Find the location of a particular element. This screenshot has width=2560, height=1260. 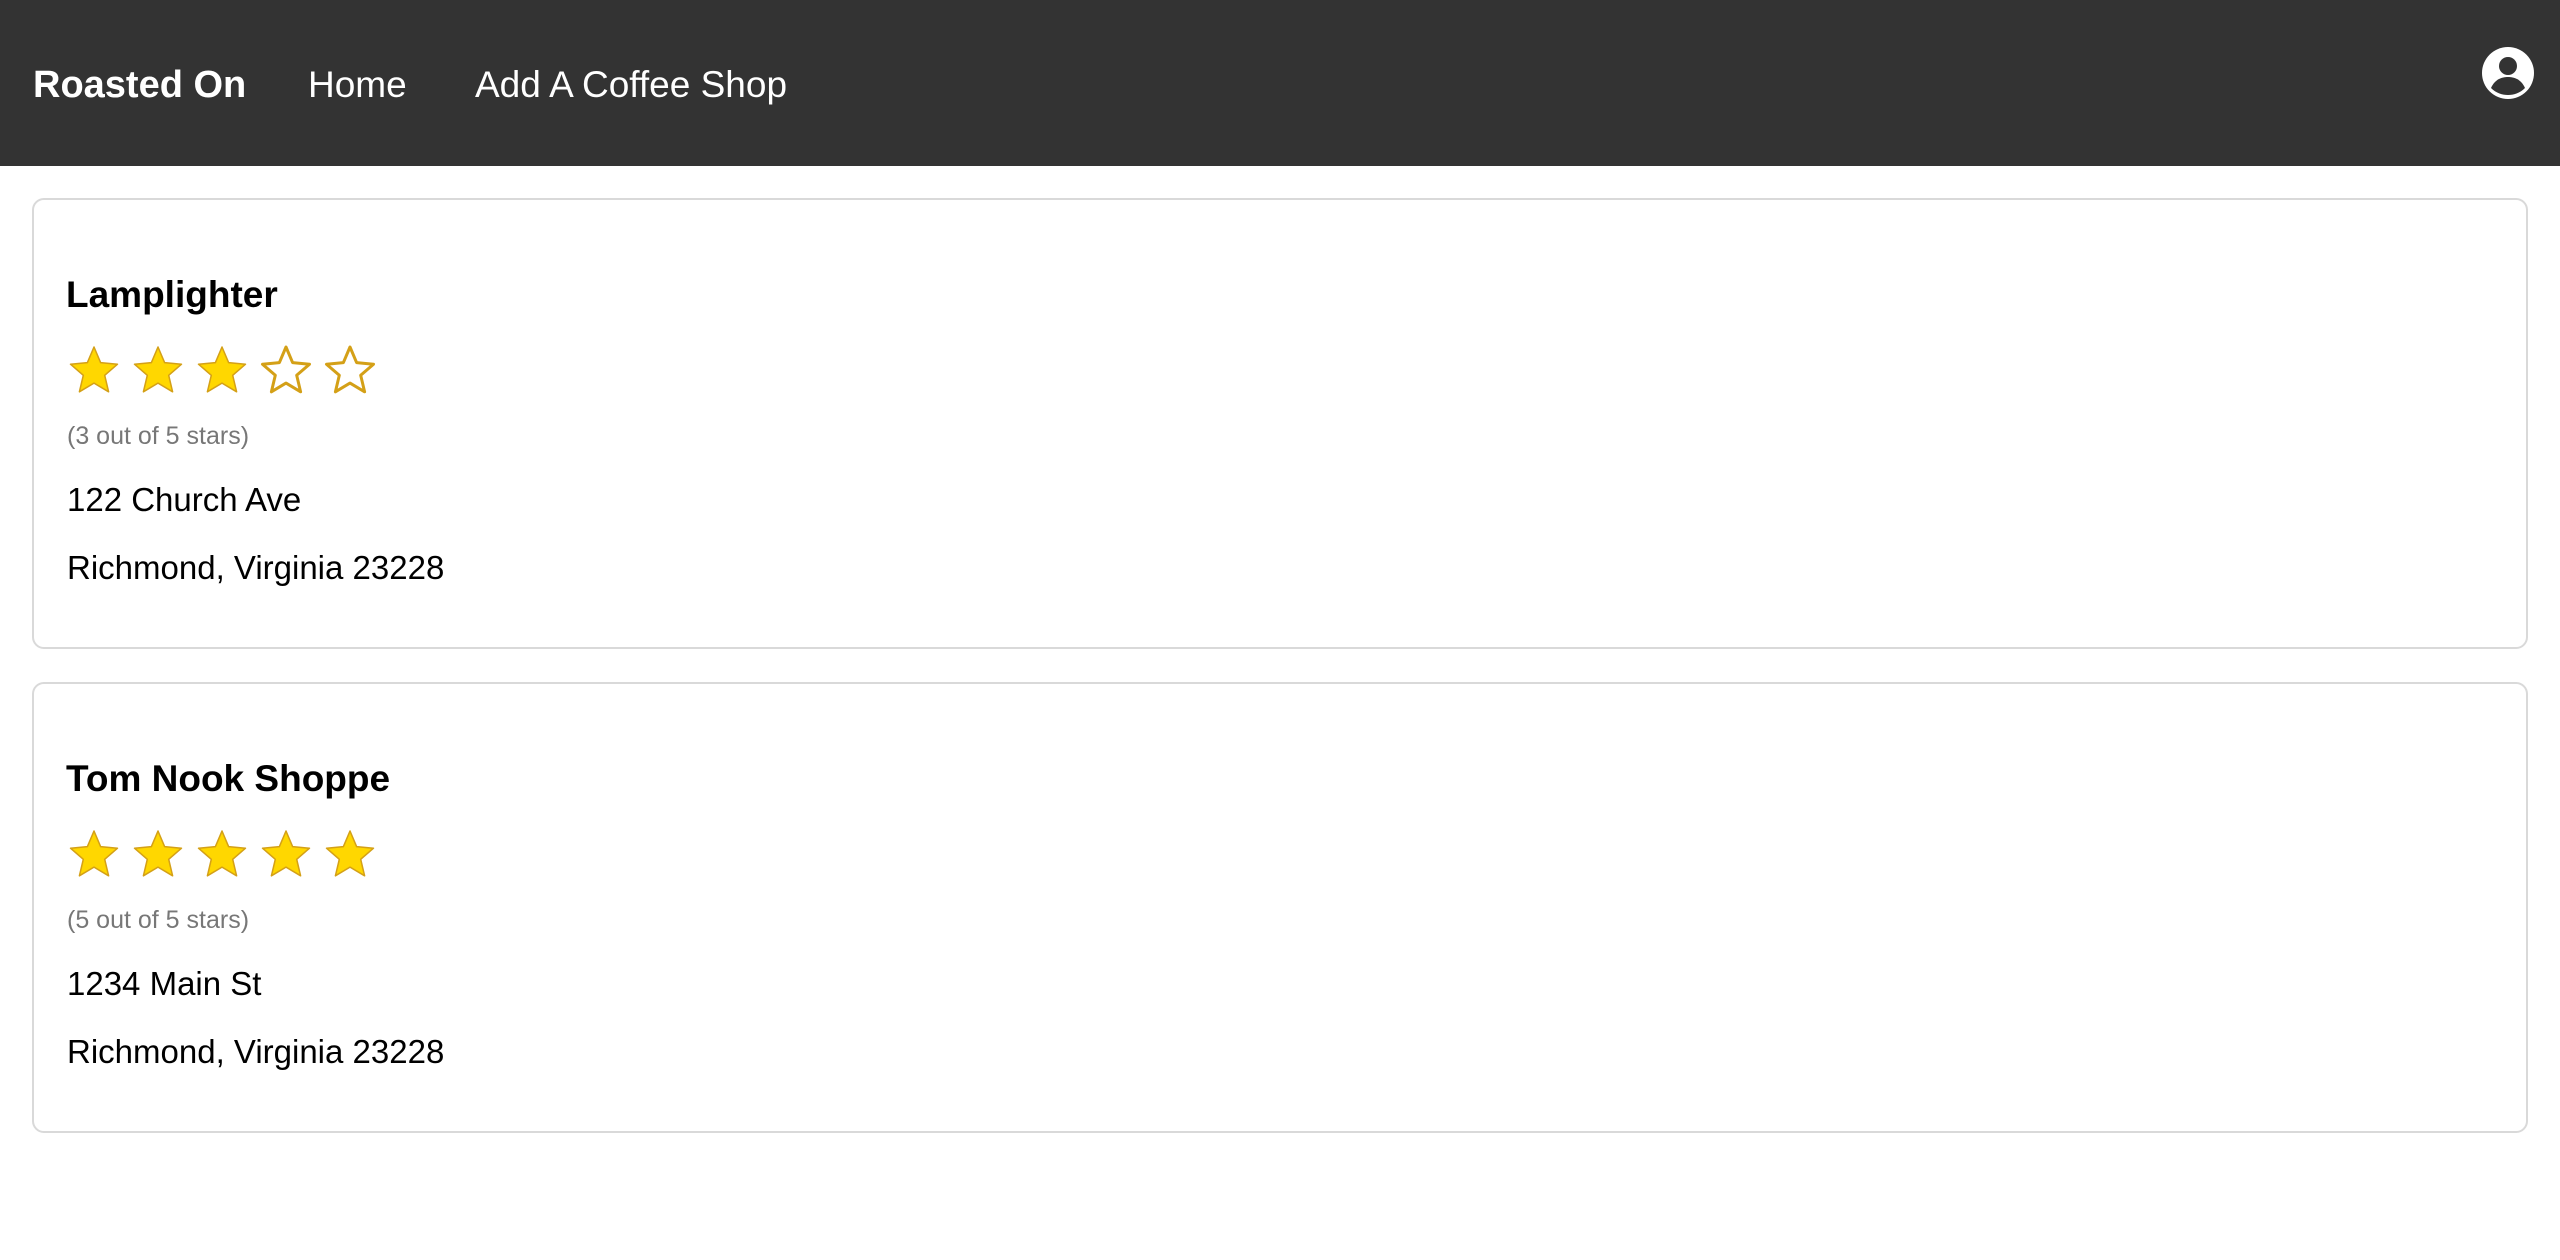

rating-text: (3 out of 5 stars) is located at coordinates (158, 436).